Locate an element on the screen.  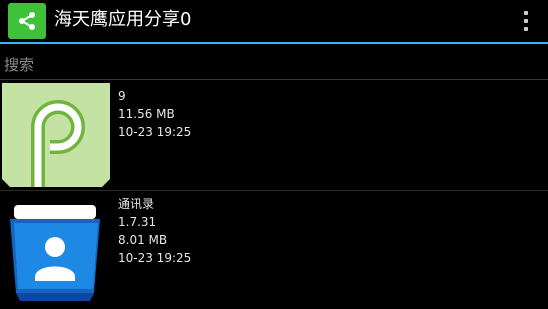
app-meta: 9 11.56 MB 10-23 19:25 is located at coordinates (154, 114).